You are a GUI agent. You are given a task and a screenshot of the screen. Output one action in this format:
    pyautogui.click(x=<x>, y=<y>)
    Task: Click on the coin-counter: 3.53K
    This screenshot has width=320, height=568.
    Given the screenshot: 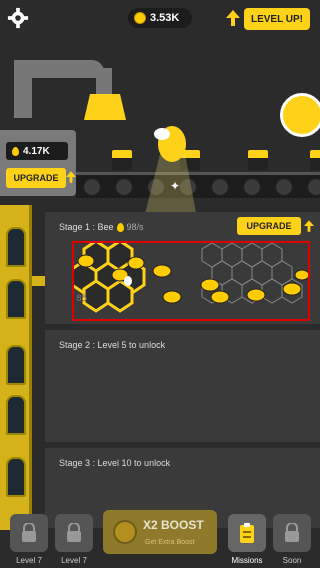 What is the action you would take?
    pyautogui.click(x=160, y=18)
    